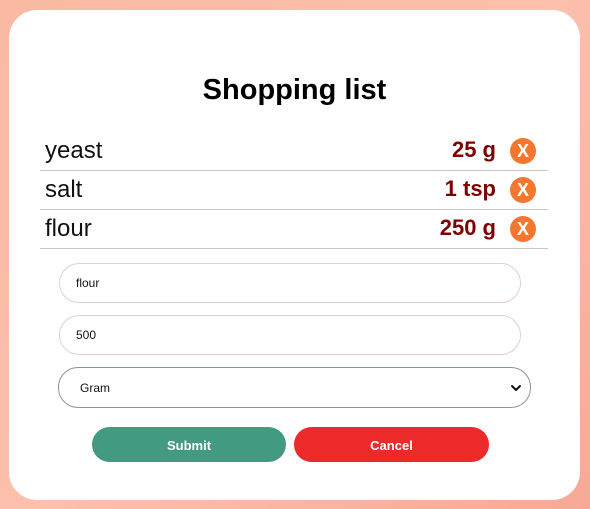 The width and height of the screenshot is (590, 509). I want to click on chevron-down-icon, so click(516, 388).